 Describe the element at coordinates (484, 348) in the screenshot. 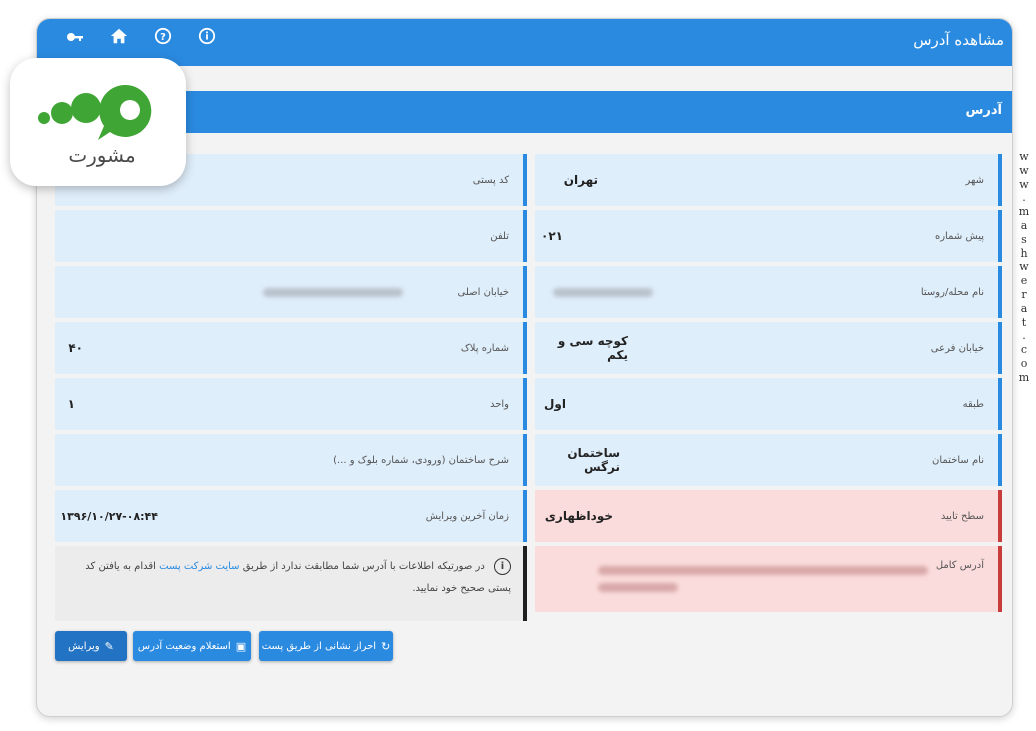

I see `field-label: شماره پلاک` at that location.